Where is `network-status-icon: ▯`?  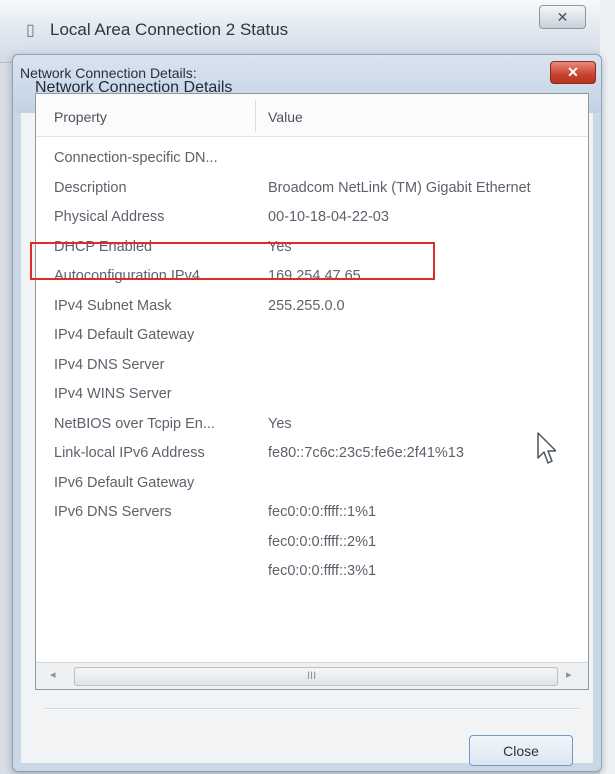
network-status-icon: ▯ is located at coordinates (30, 30).